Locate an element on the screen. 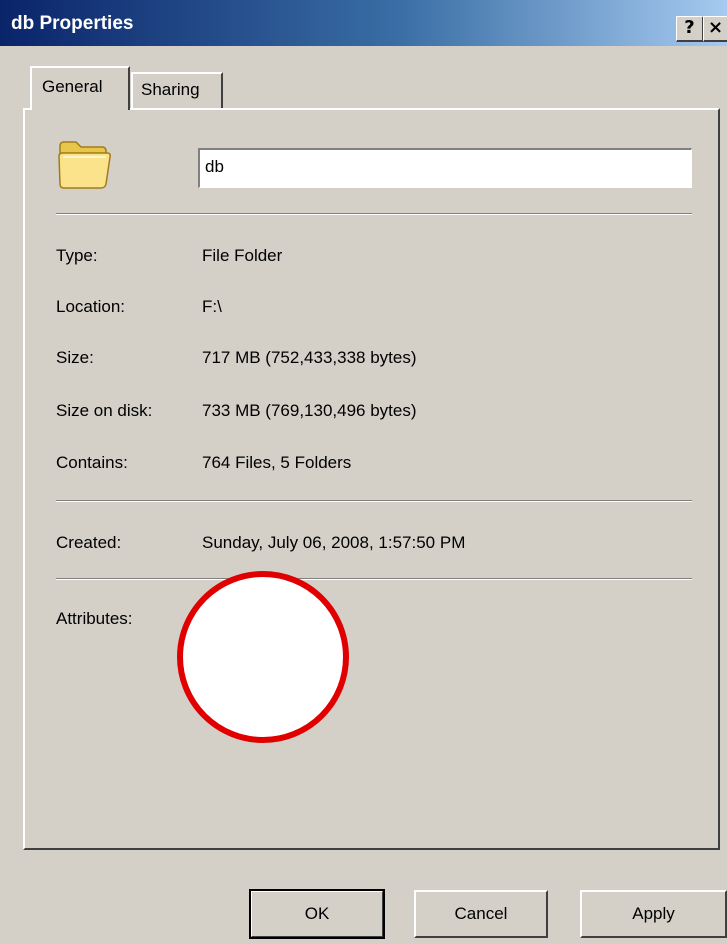  annotation-circle is located at coordinates (263, 657).